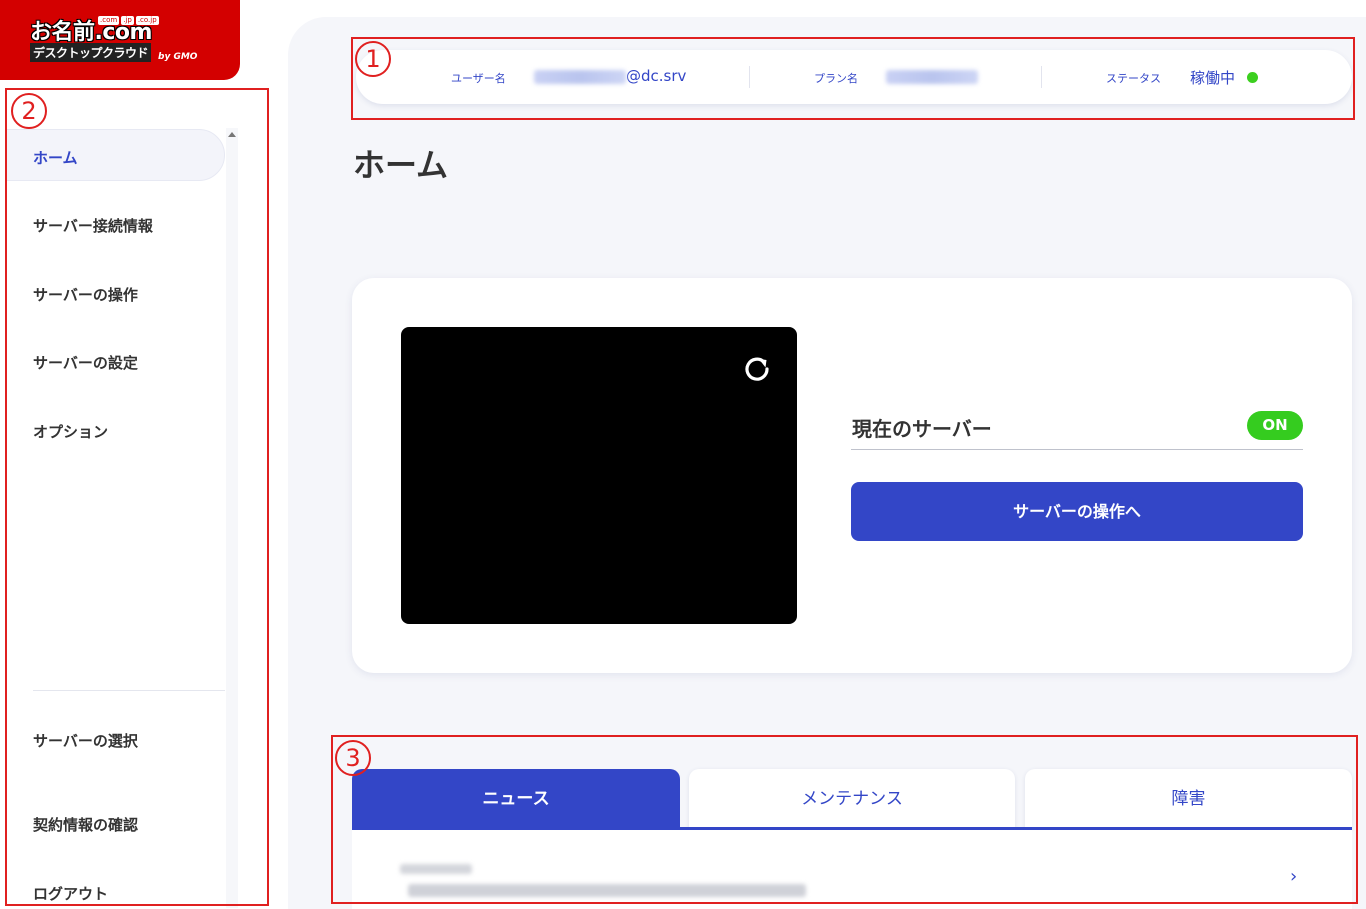  Describe the element at coordinates (599, 475) in the screenshot. I see `server-screen-preview` at that location.